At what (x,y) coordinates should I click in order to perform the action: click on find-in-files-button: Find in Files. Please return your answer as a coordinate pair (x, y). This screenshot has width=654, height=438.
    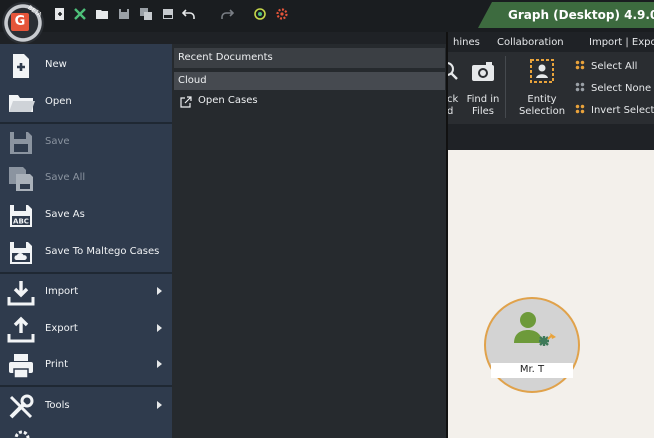
    Looking at the image, I should click on (483, 106).